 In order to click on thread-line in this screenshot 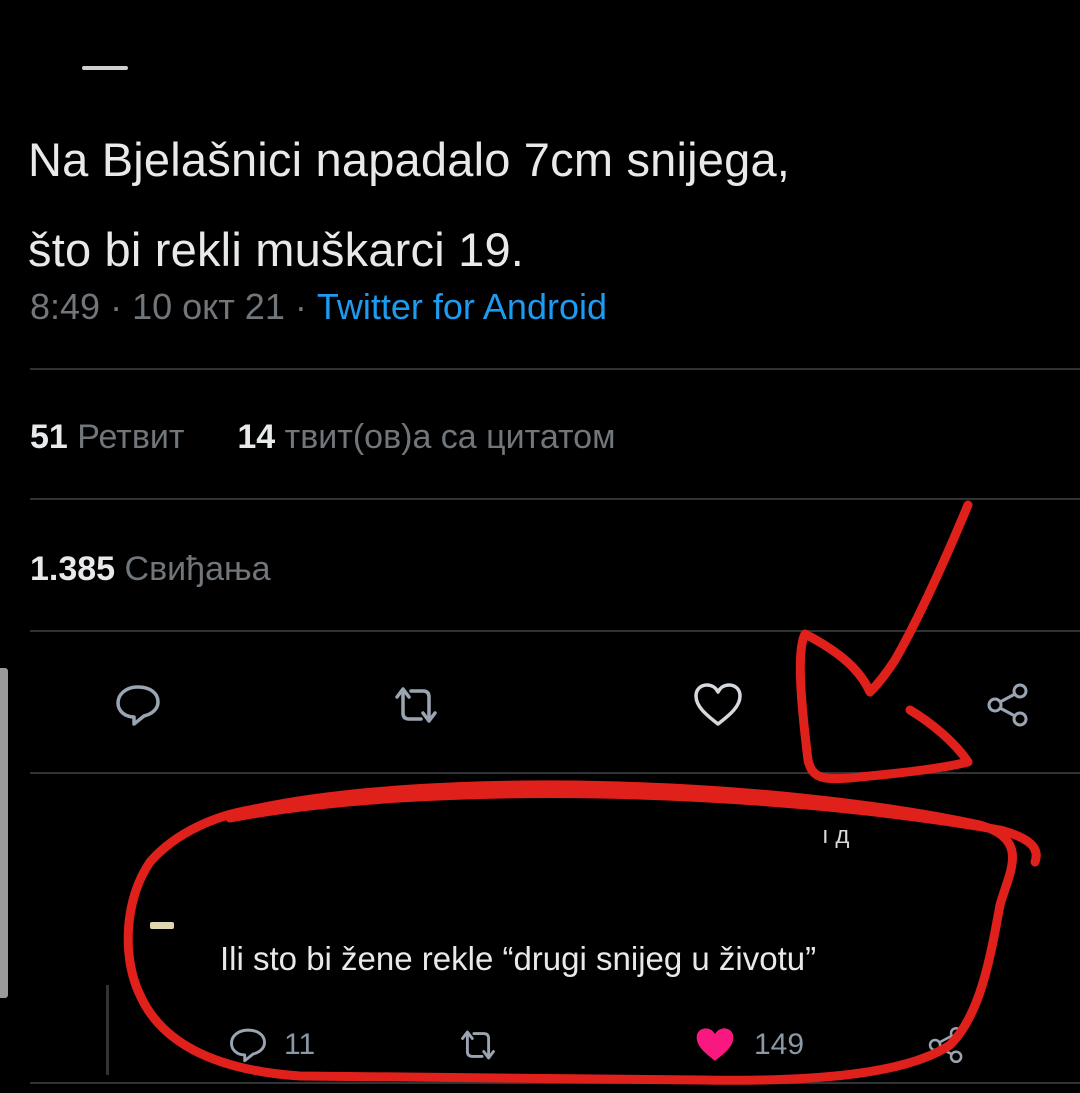, I will do `click(107, 1030)`.